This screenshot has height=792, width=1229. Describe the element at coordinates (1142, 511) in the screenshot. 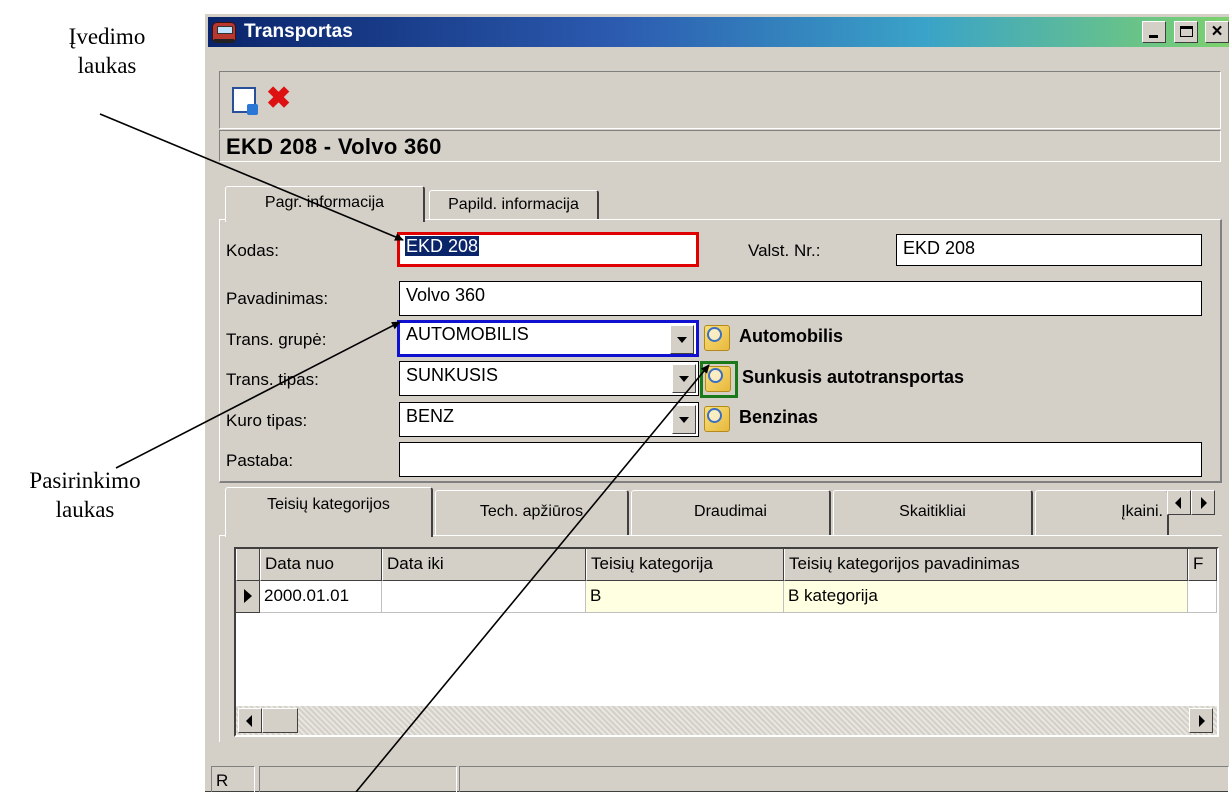

I see `tab-prices-label: Įkaini.` at that location.